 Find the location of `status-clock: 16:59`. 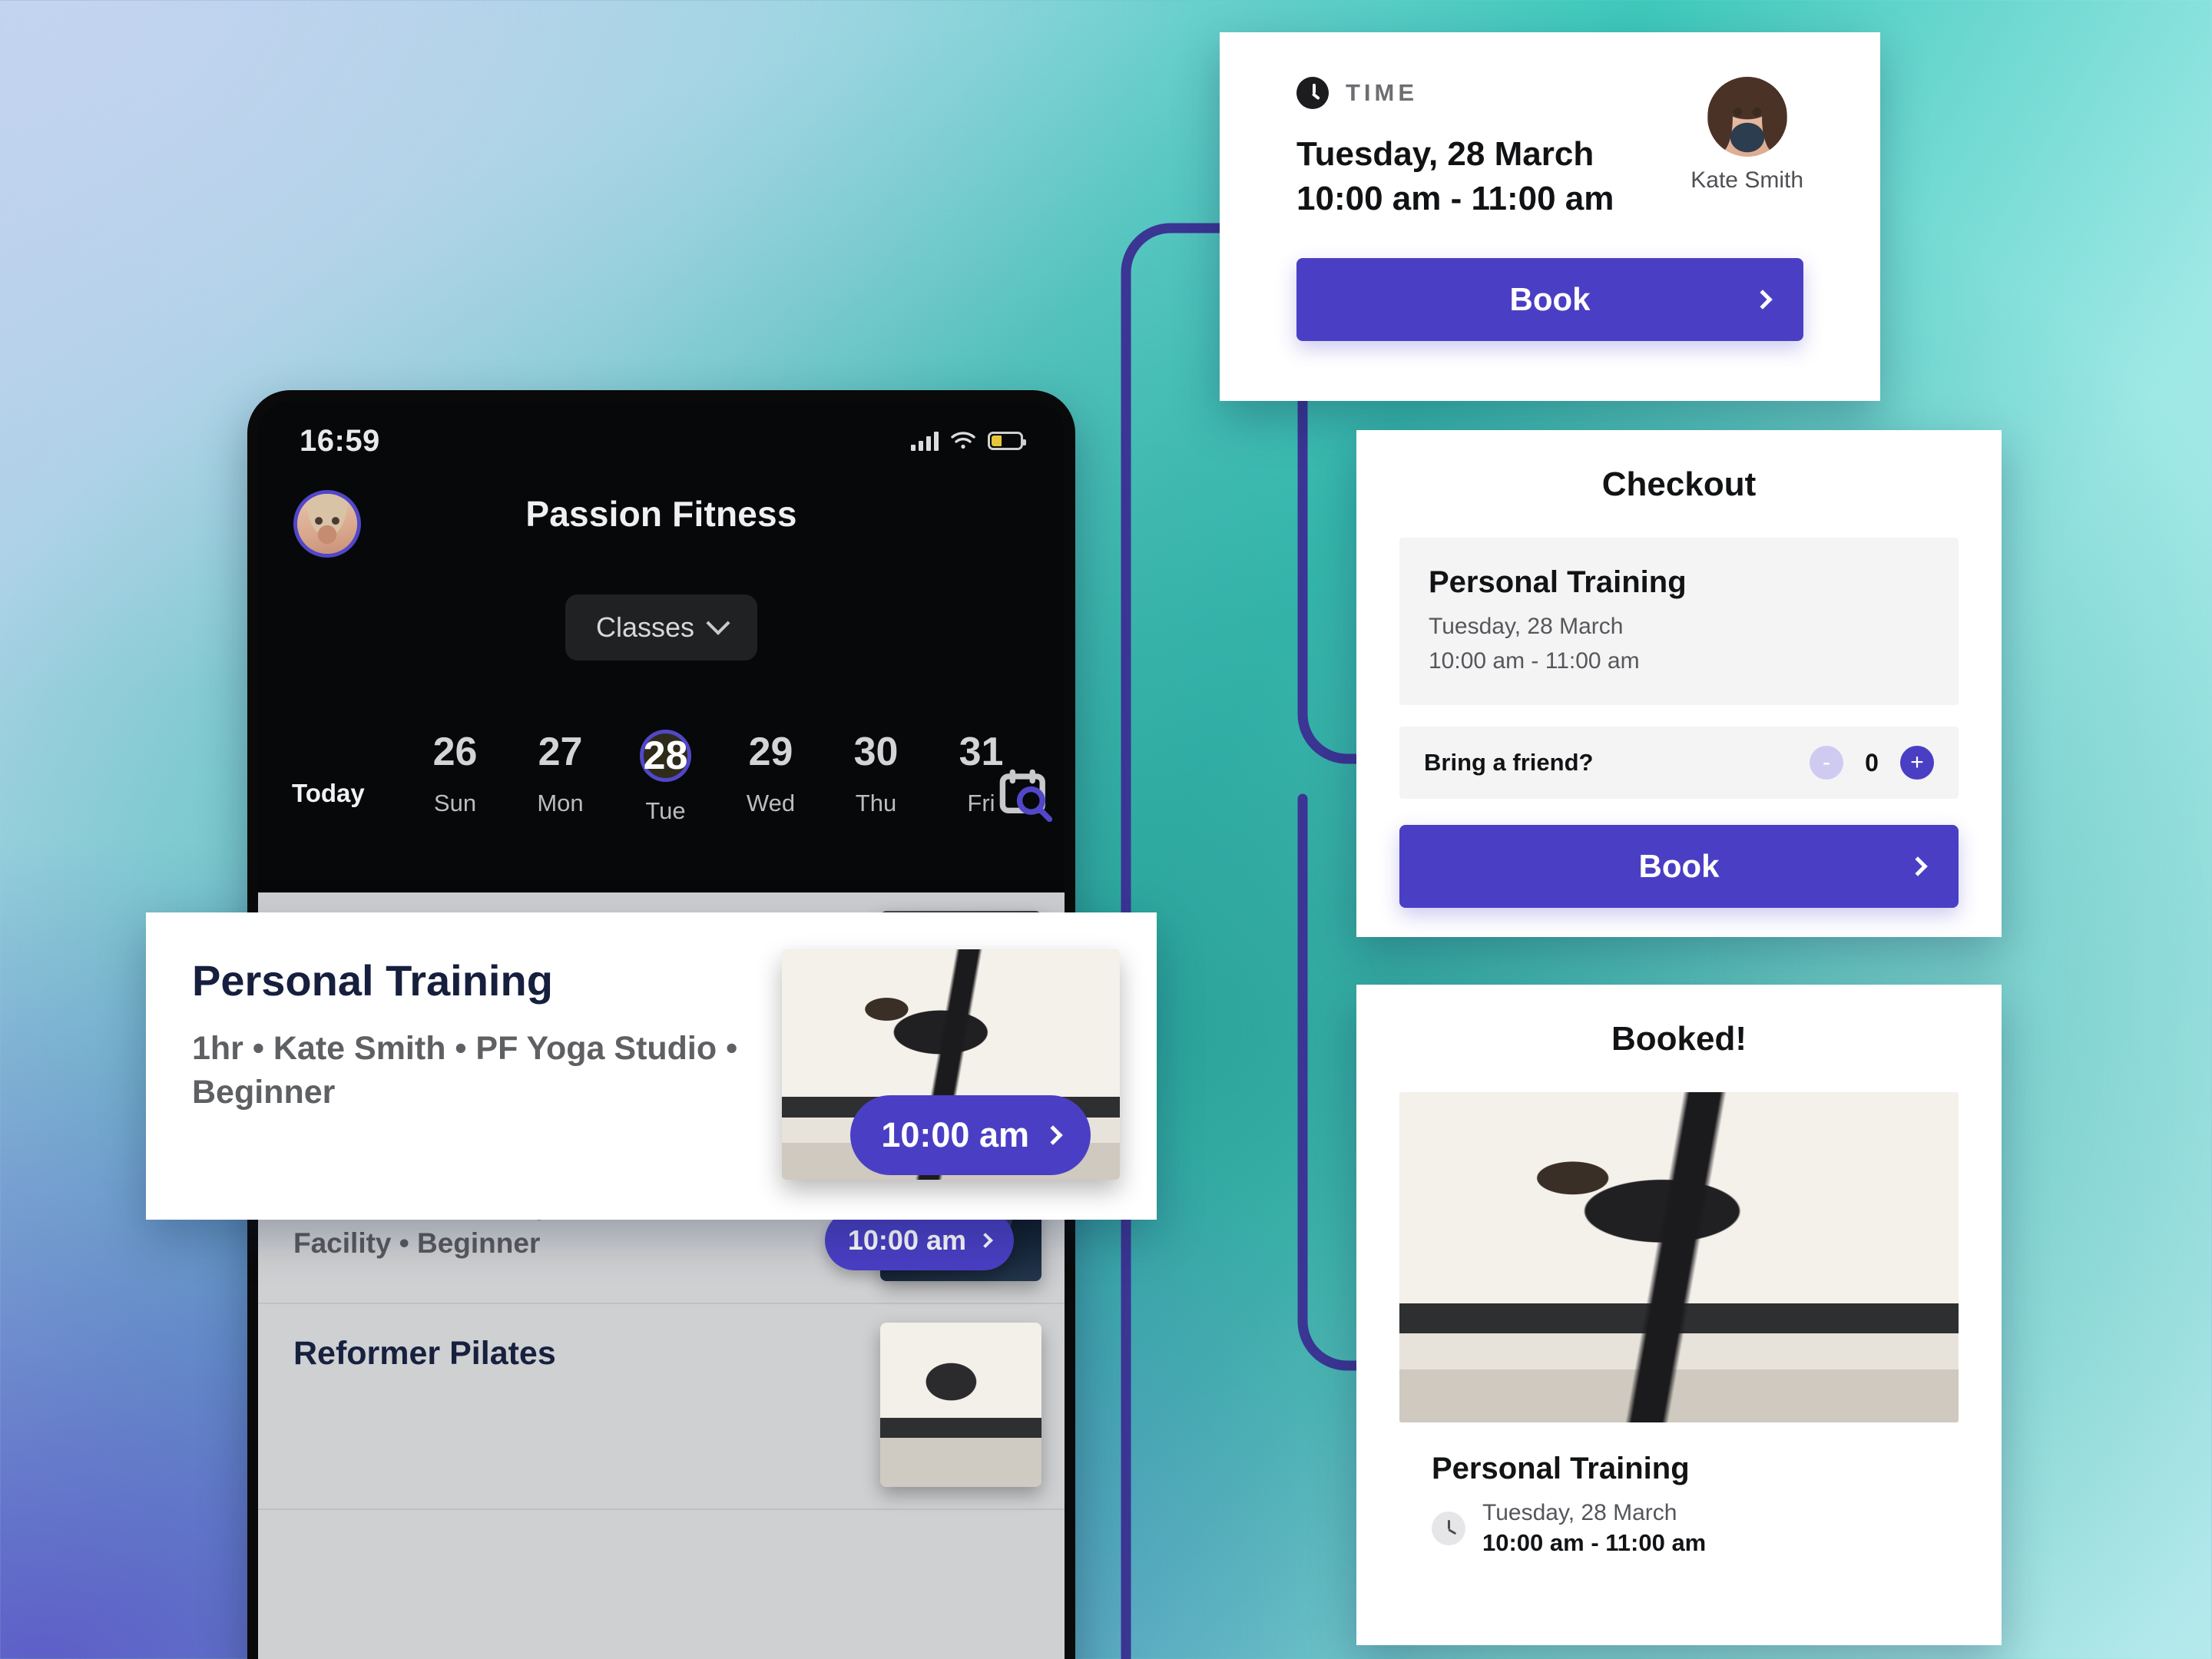

status-clock: 16:59 is located at coordinates (340, 441).